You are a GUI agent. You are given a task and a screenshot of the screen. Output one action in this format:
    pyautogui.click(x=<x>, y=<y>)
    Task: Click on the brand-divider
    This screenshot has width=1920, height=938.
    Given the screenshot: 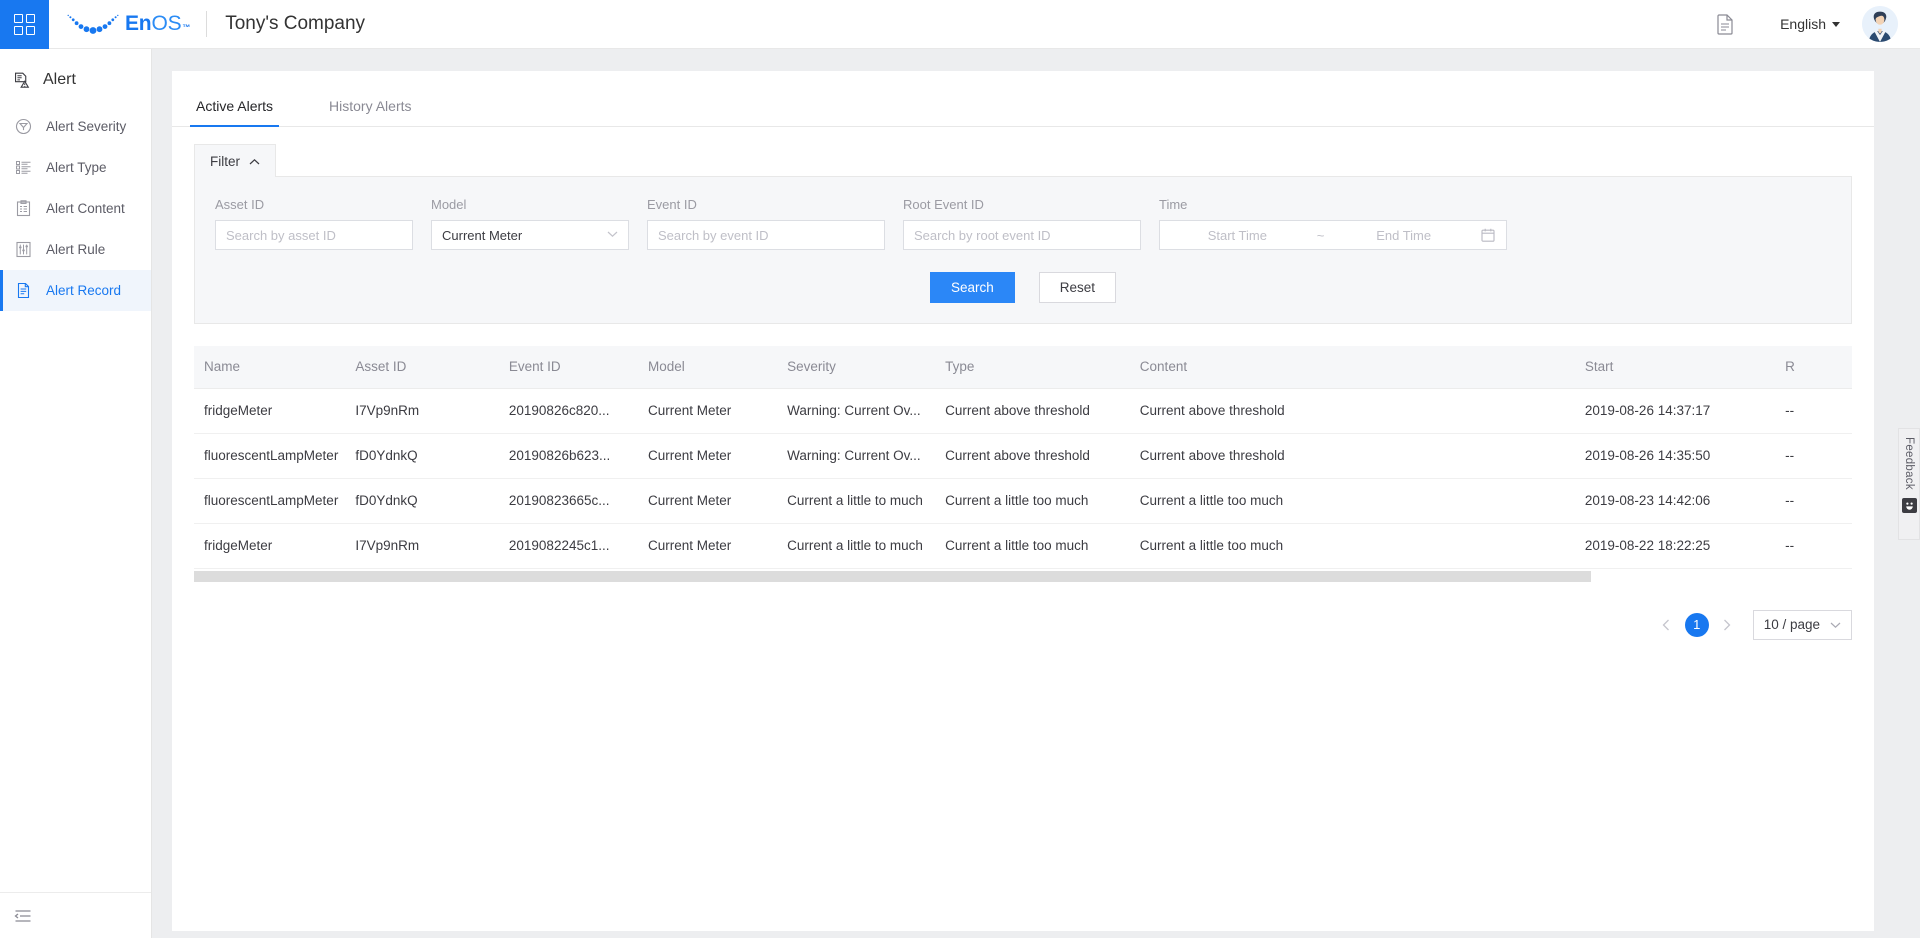 What is the action you would take?
    pyautogui.click(x=207, y=24)
    